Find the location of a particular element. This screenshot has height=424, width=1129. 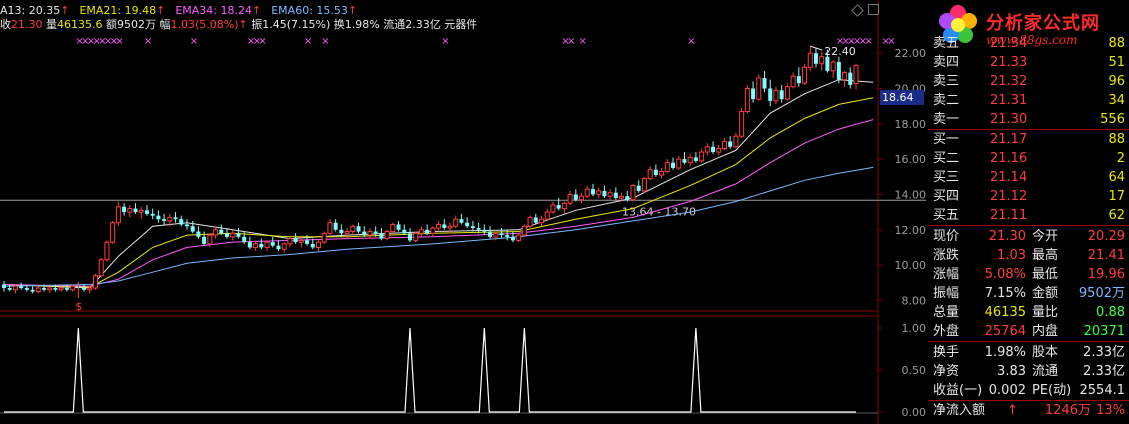

orderbook-row: 卖一 21.30 556 is located at coordinates (1028, 119).